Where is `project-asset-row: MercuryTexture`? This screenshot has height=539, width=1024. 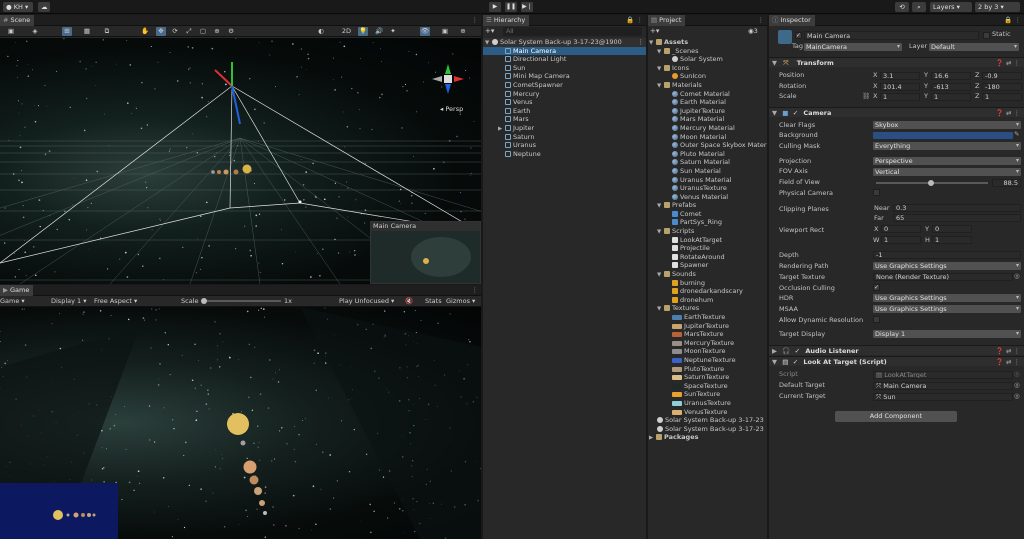 project-asset-row: MercuryTexture is located at coordinates (707, 343).